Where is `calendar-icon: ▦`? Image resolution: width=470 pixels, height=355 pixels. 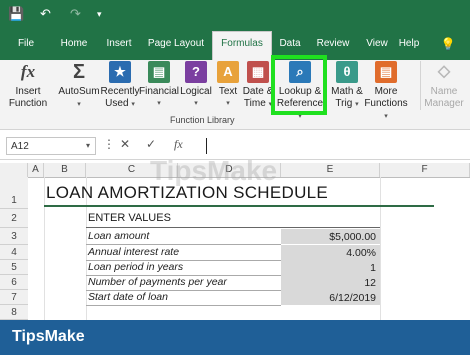
calendar-icon: ▦ is located at coordinates (258, 72).